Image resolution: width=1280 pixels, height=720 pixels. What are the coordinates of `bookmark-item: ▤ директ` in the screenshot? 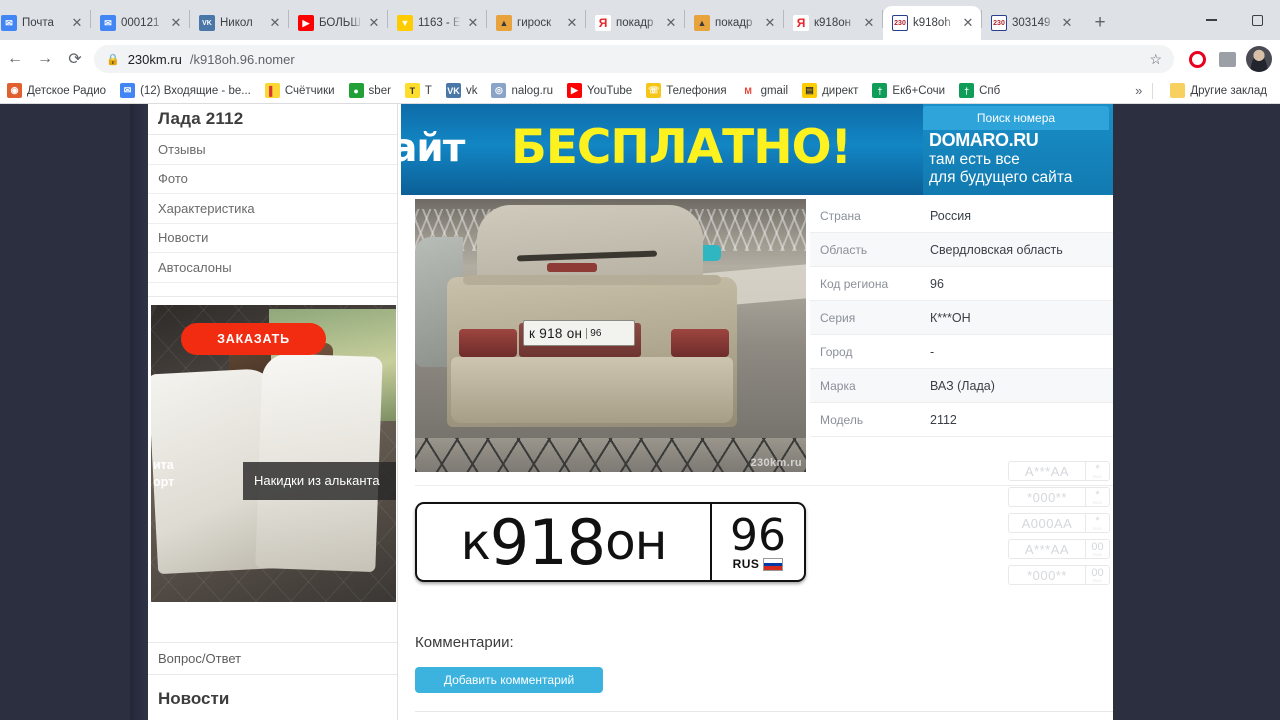 It's located at (830, 91).